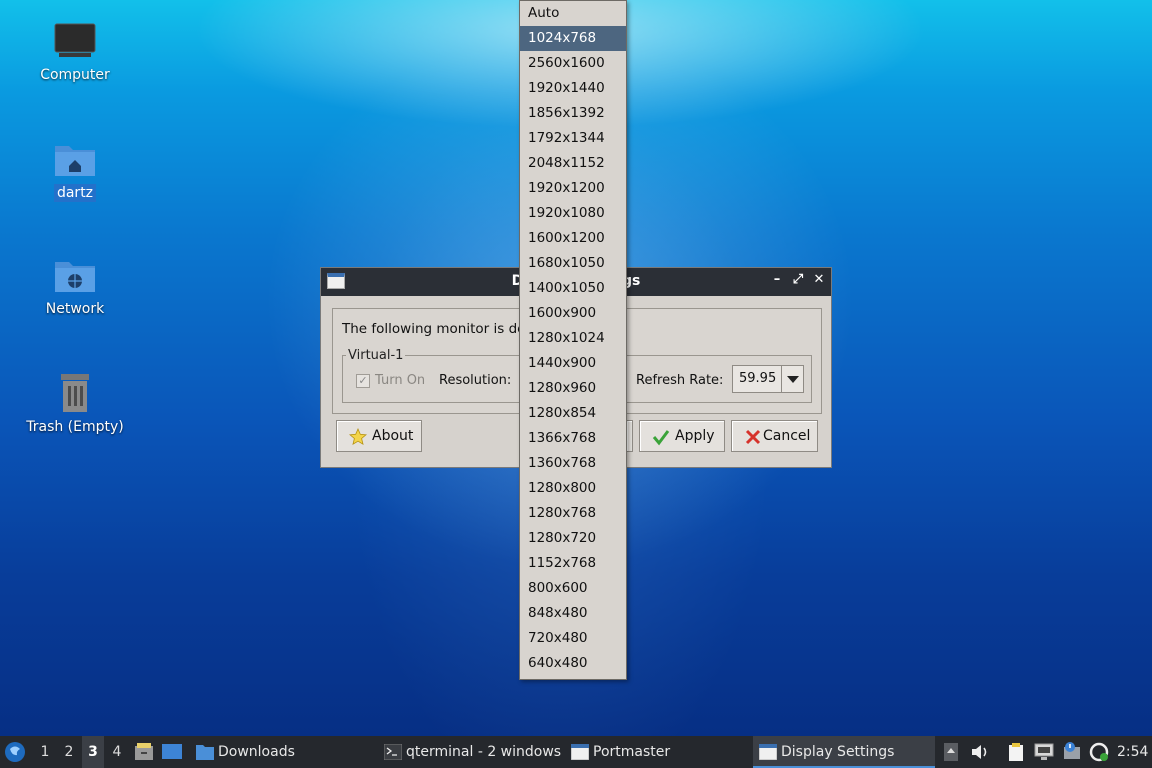 This screenshot has width=1152, height=768. Describe the element at coordinates (573, 488) in the screenshot. I see `resolution-option: 1280x800` at that location.